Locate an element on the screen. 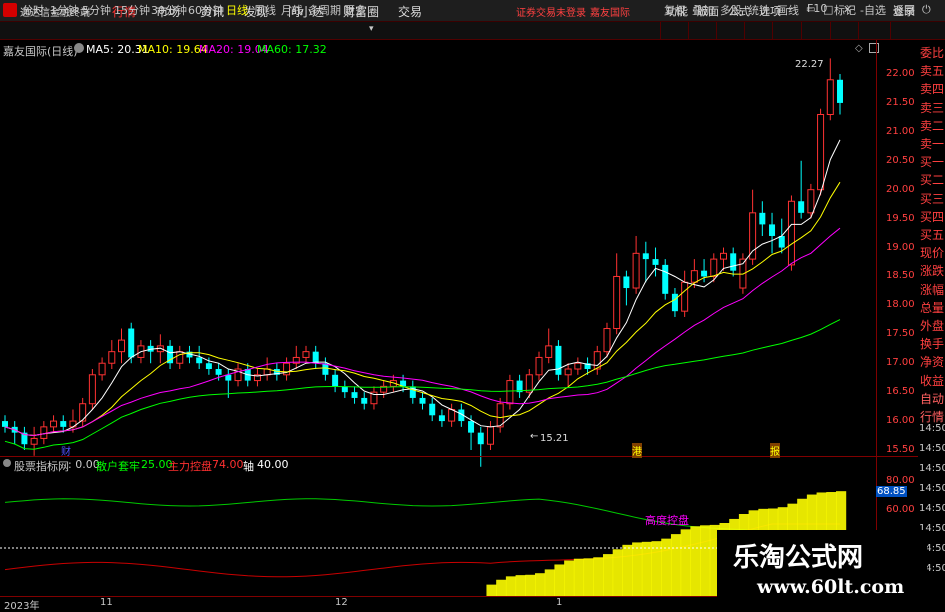  quote-label: 现价 is located at coordinates (932, 253).